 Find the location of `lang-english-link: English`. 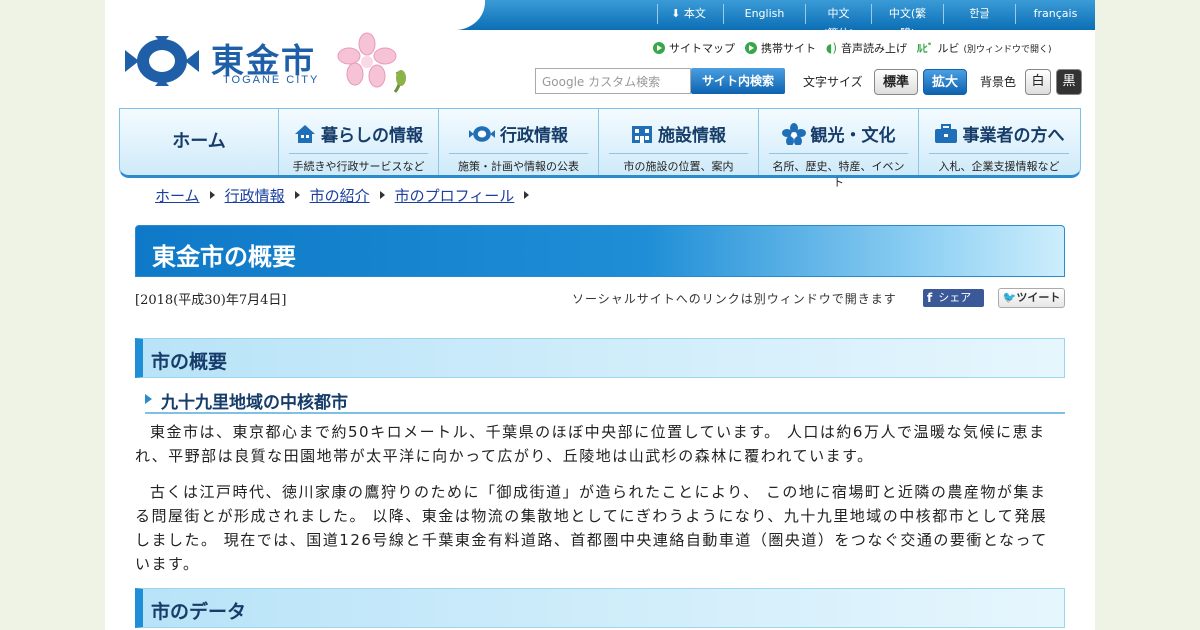

lang-english-link: English is located at coordinates (764, 14).